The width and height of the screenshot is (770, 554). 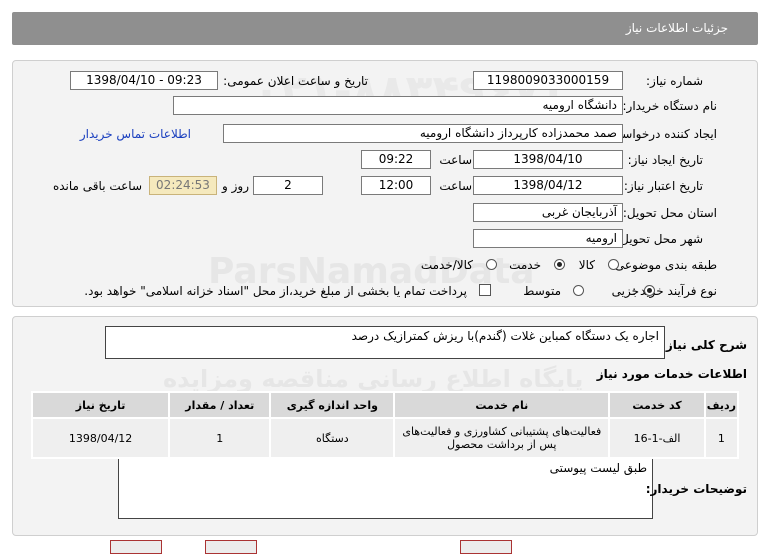 What do you see at coordinates (396, 185) in the screenshot?
I see `validity-time-field: 12:00` at bounding box center [396, 185].